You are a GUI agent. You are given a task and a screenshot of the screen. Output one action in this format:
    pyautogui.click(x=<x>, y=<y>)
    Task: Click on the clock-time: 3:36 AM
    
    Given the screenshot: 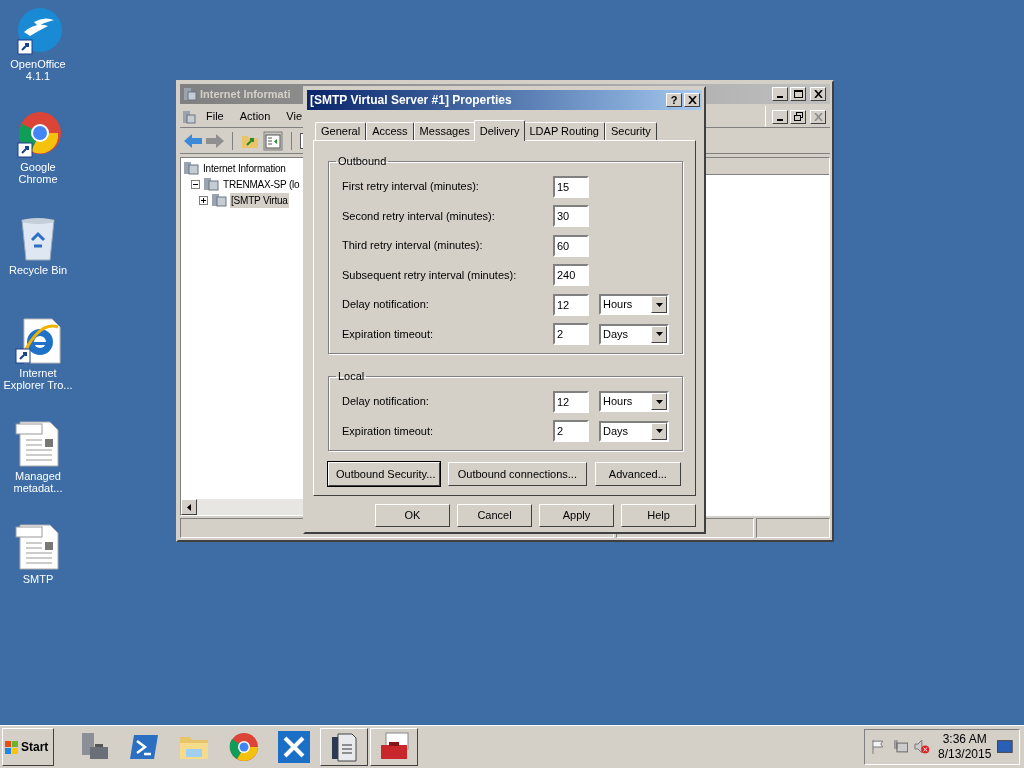 What is the action you would take?
    pyautogui.click(x=964, y=739)
    